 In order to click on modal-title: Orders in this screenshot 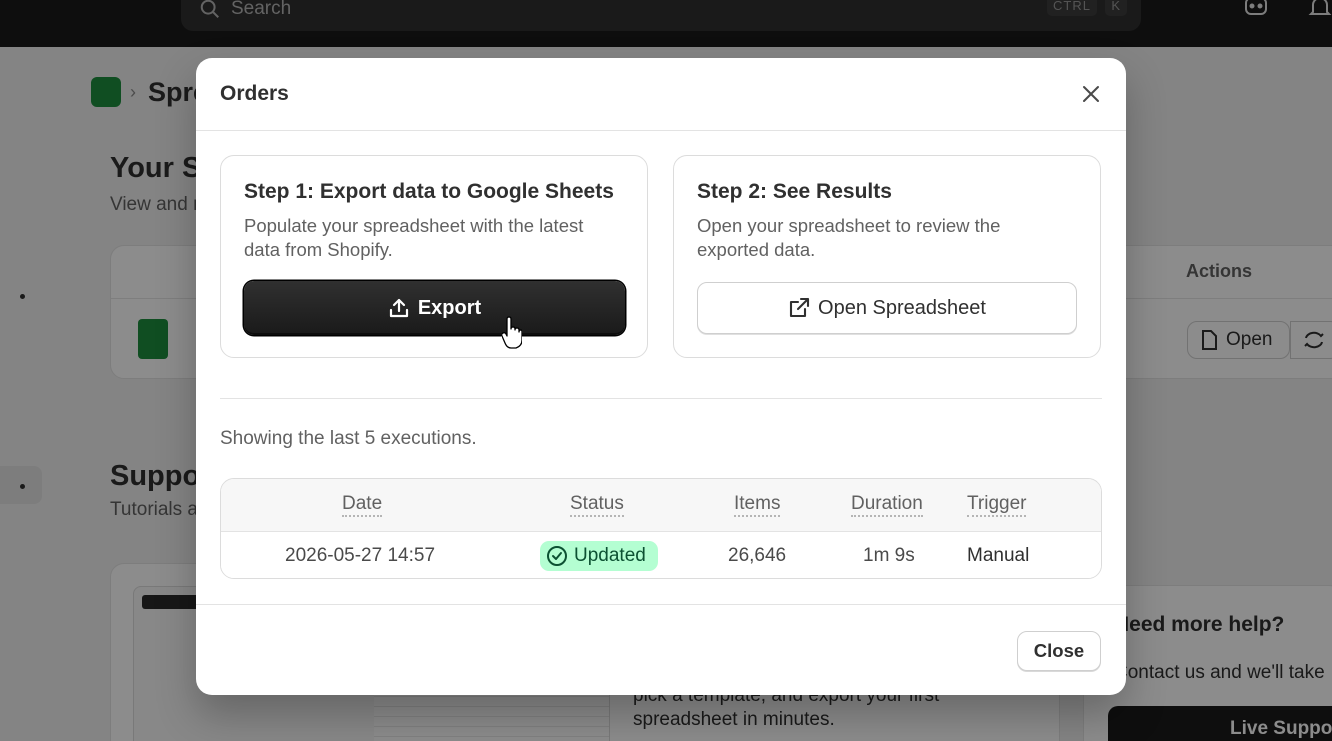, I will do `click(254, 93)`.